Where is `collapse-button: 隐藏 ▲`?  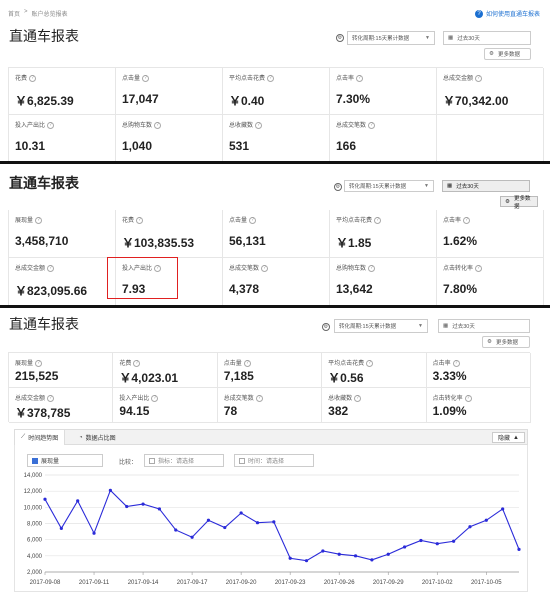 collapse-button: 隐藏 ▲ is located at coordinates (508, 437).